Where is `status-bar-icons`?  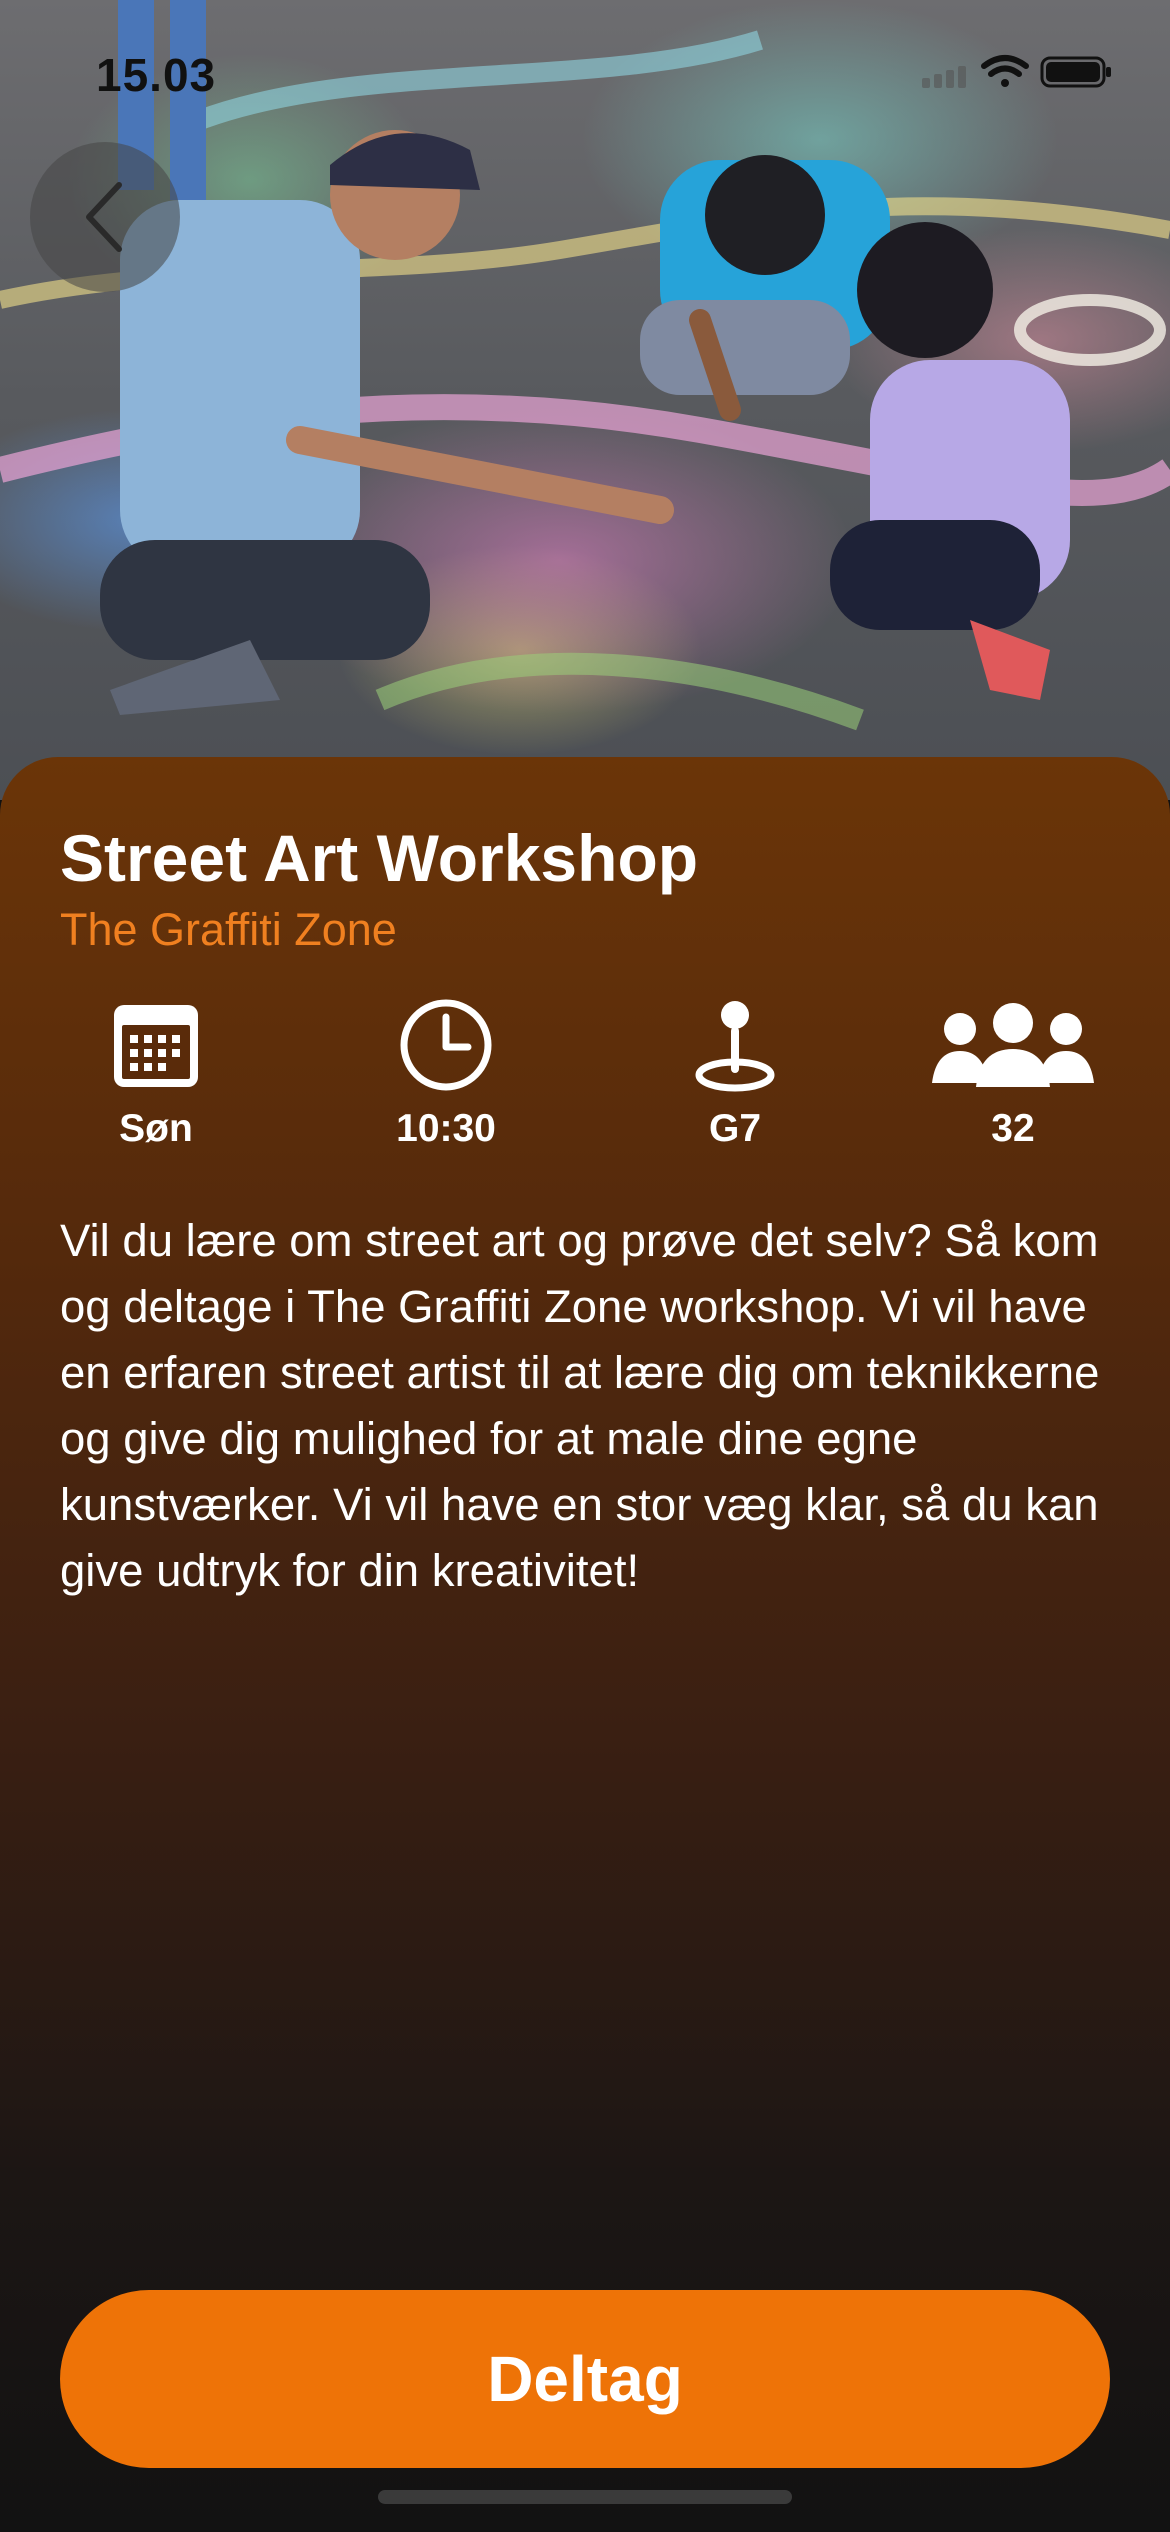 status-bar-icons is located at coordinates (1017, 72).